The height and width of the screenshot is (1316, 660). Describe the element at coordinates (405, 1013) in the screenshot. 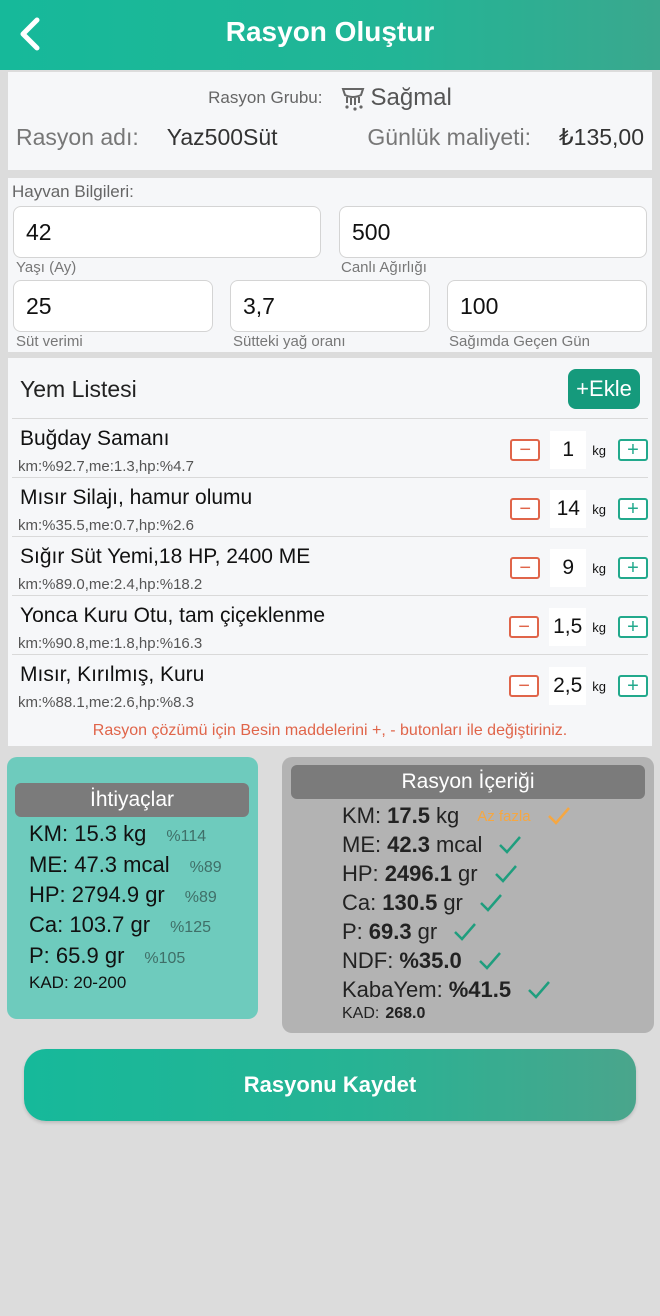

I see `content-kad-value: 268.0` at that location.